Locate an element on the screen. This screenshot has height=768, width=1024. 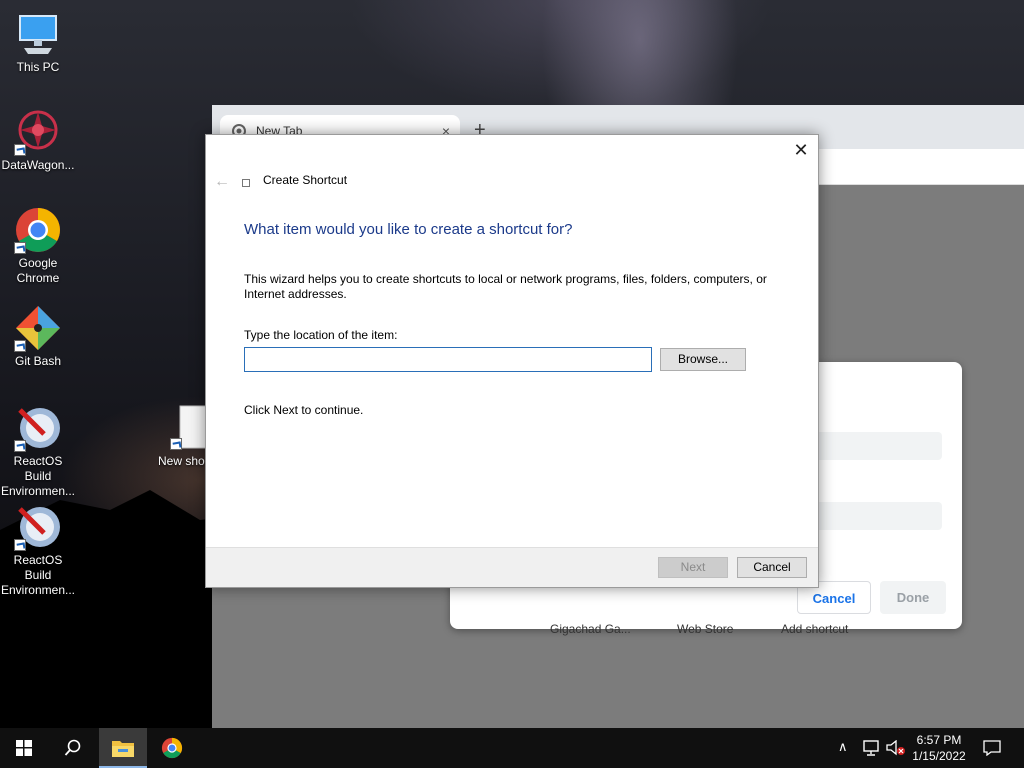
desktop-icon-label: This PC is located at coordinates (38, 67).